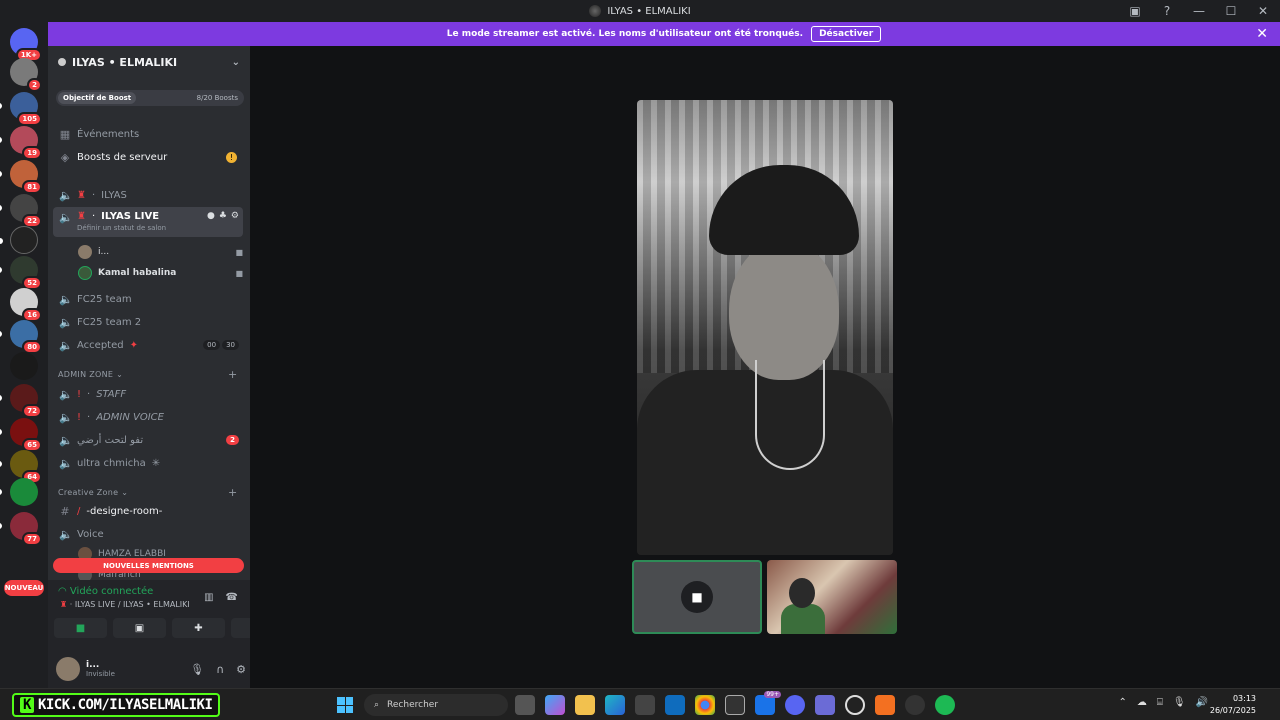 This screenshot has width=1280, height=720. Describe the element at coordinates (148, 463) in the screenshot. I see `voice-channel-ultra: 🔈 ultra chmicha ✳` at that location.